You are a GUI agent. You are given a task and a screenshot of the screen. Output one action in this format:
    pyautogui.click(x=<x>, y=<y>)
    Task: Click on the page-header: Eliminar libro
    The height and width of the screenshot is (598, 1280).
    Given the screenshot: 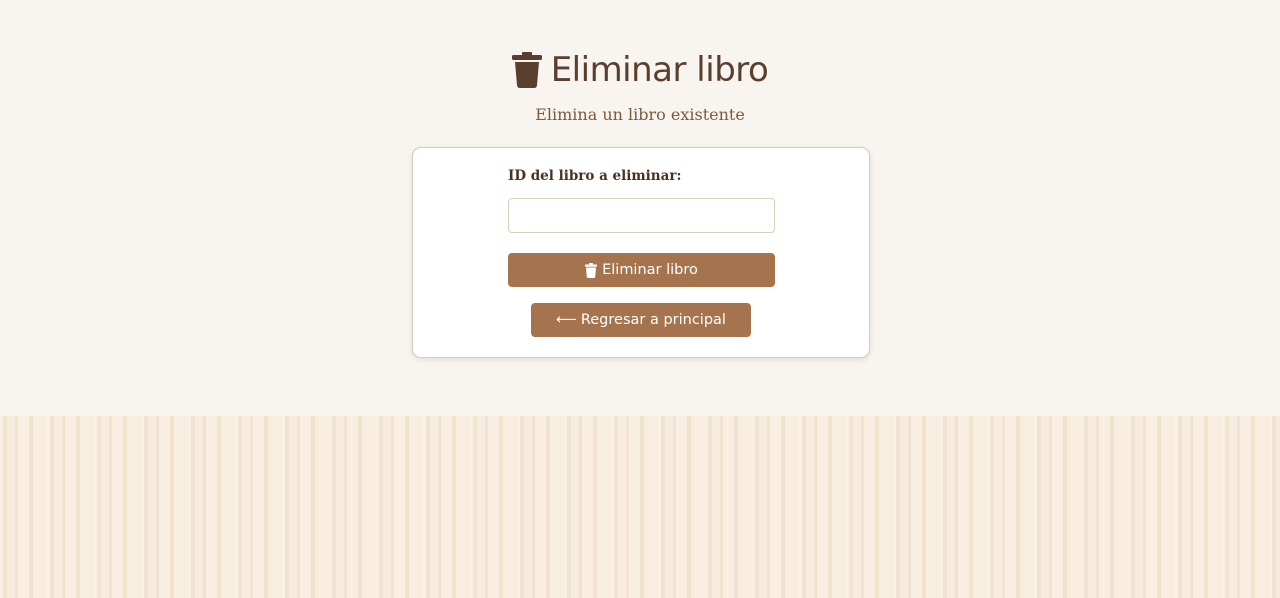 What is the action you would take?
    pyautogui.click(x=640, y=70)
    